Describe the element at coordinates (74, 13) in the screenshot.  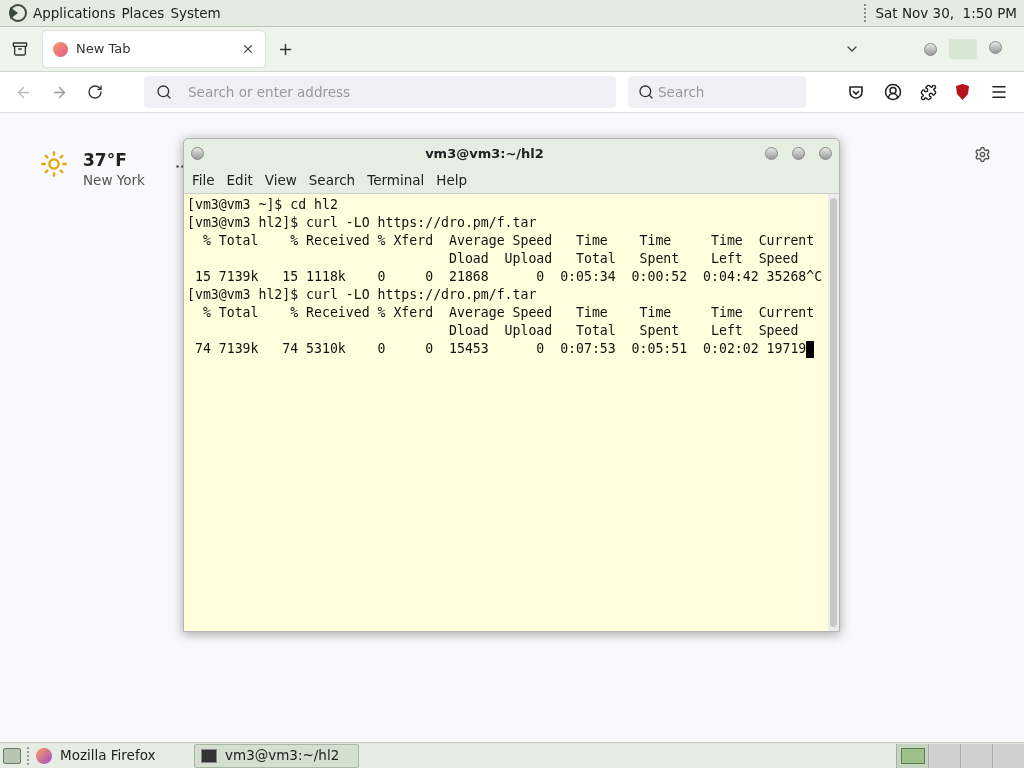
I see `panel-menu: Applications` at that location.